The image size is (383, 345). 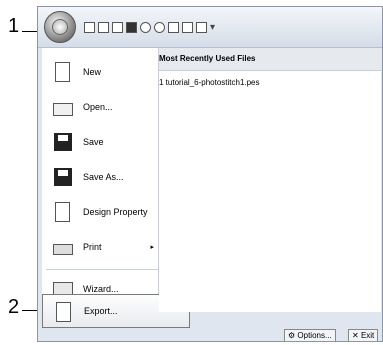 What do you see at coordinates (92, 247) in the screenshot?
I see `menu-item-label: Print` at bounding box center [92, 247].